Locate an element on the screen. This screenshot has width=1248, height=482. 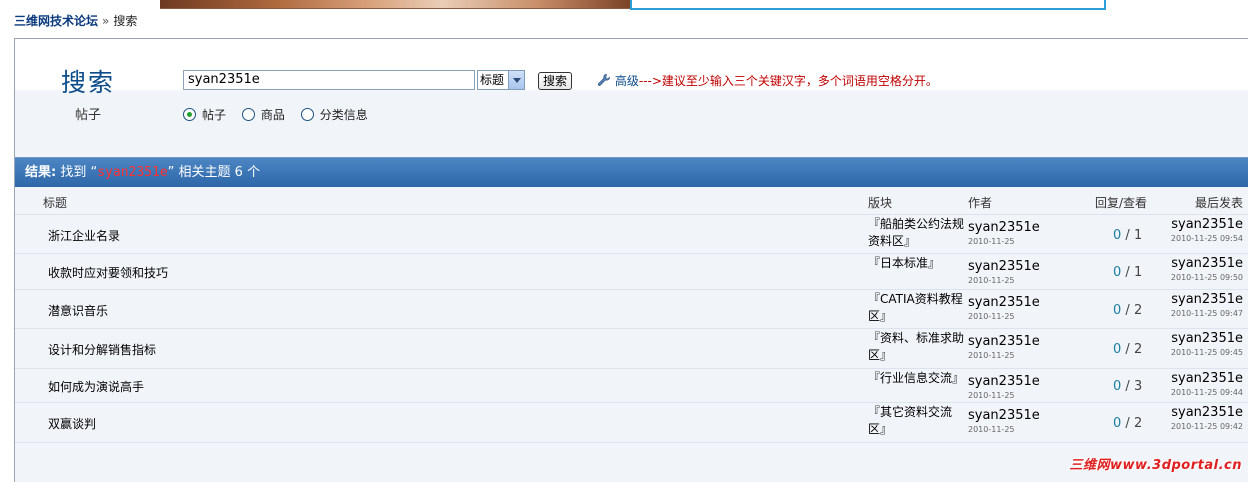
forum-link: 『日本标准』 is located at coordinates (917, 263).